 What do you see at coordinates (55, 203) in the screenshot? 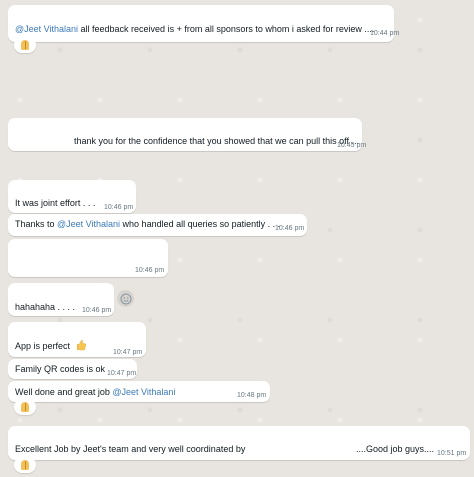
I see `message-text: It was joint effort . . .` at bounding box center [55, 203].